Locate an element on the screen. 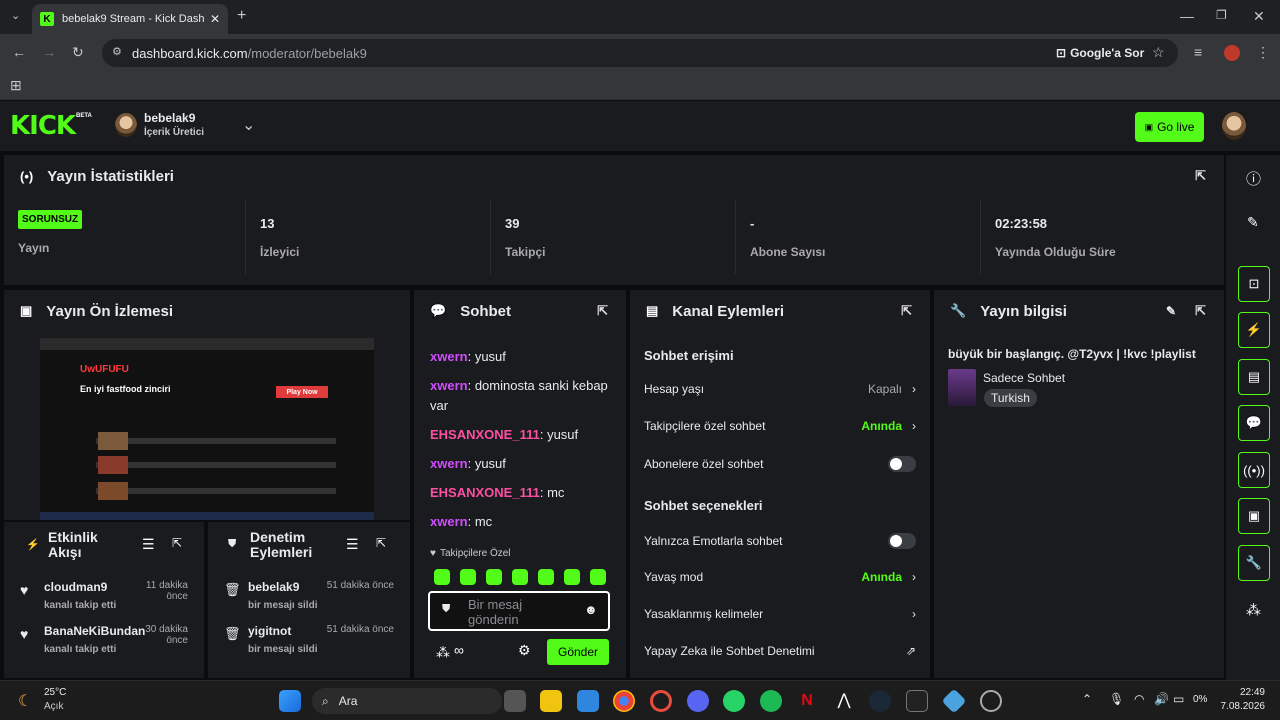  chat-input: ⛊ Bir mesaj gönderin ☻ is located at coordinates (519, 611).